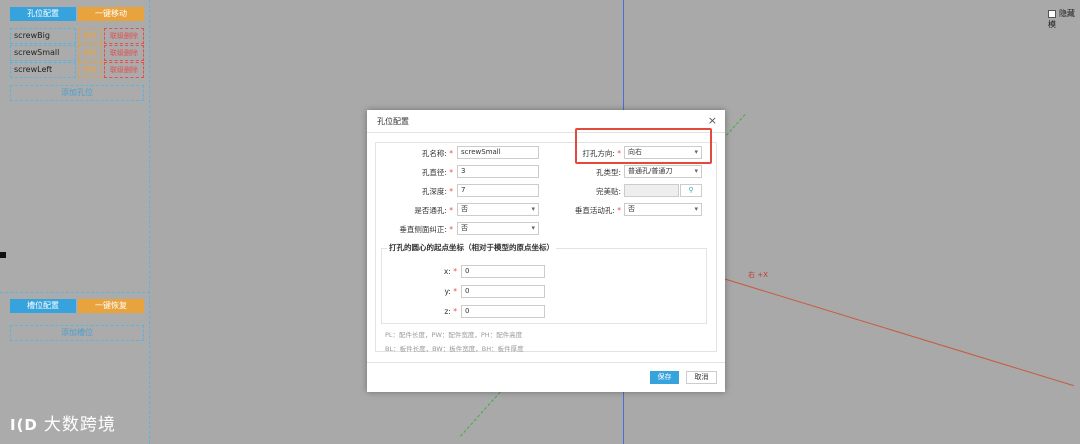 This screenshot has width=1080, height=444. Describe the element at coordinates (663, 209) in the screenshot. I see `vertical-adjust-select: 否` at that location.